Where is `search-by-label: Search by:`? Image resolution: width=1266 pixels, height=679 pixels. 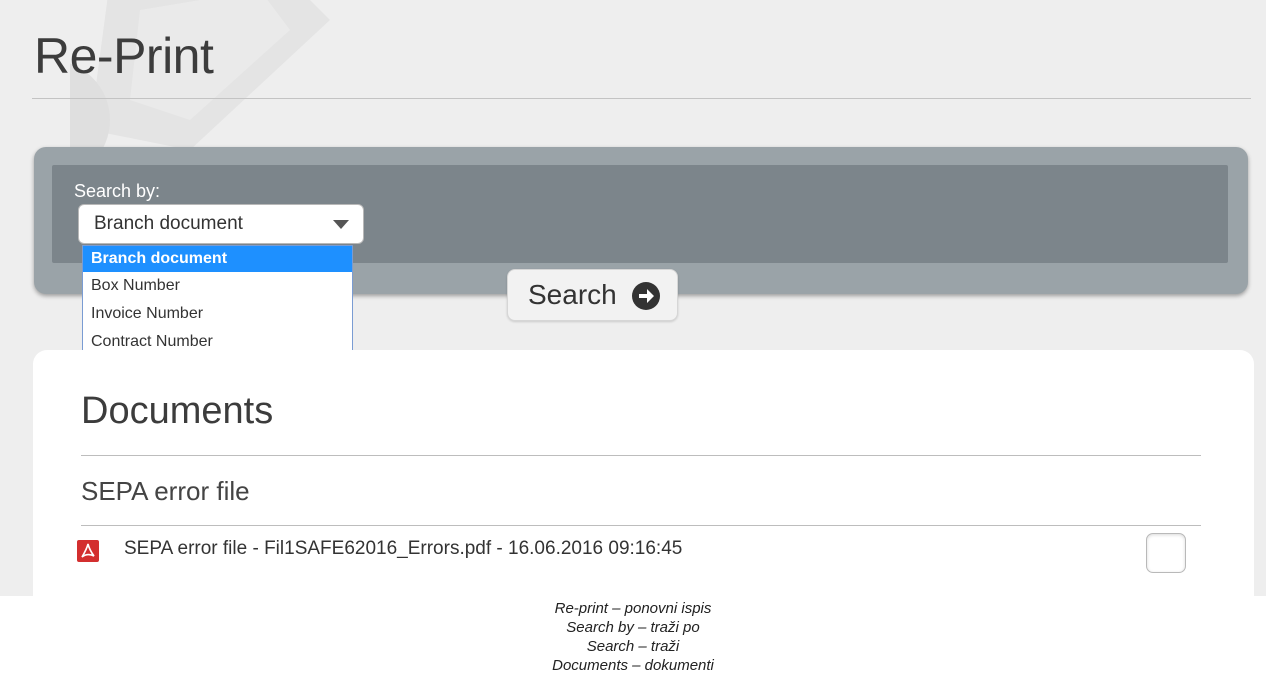
search-by-label: Search by: is located at coordinates (117, 191).